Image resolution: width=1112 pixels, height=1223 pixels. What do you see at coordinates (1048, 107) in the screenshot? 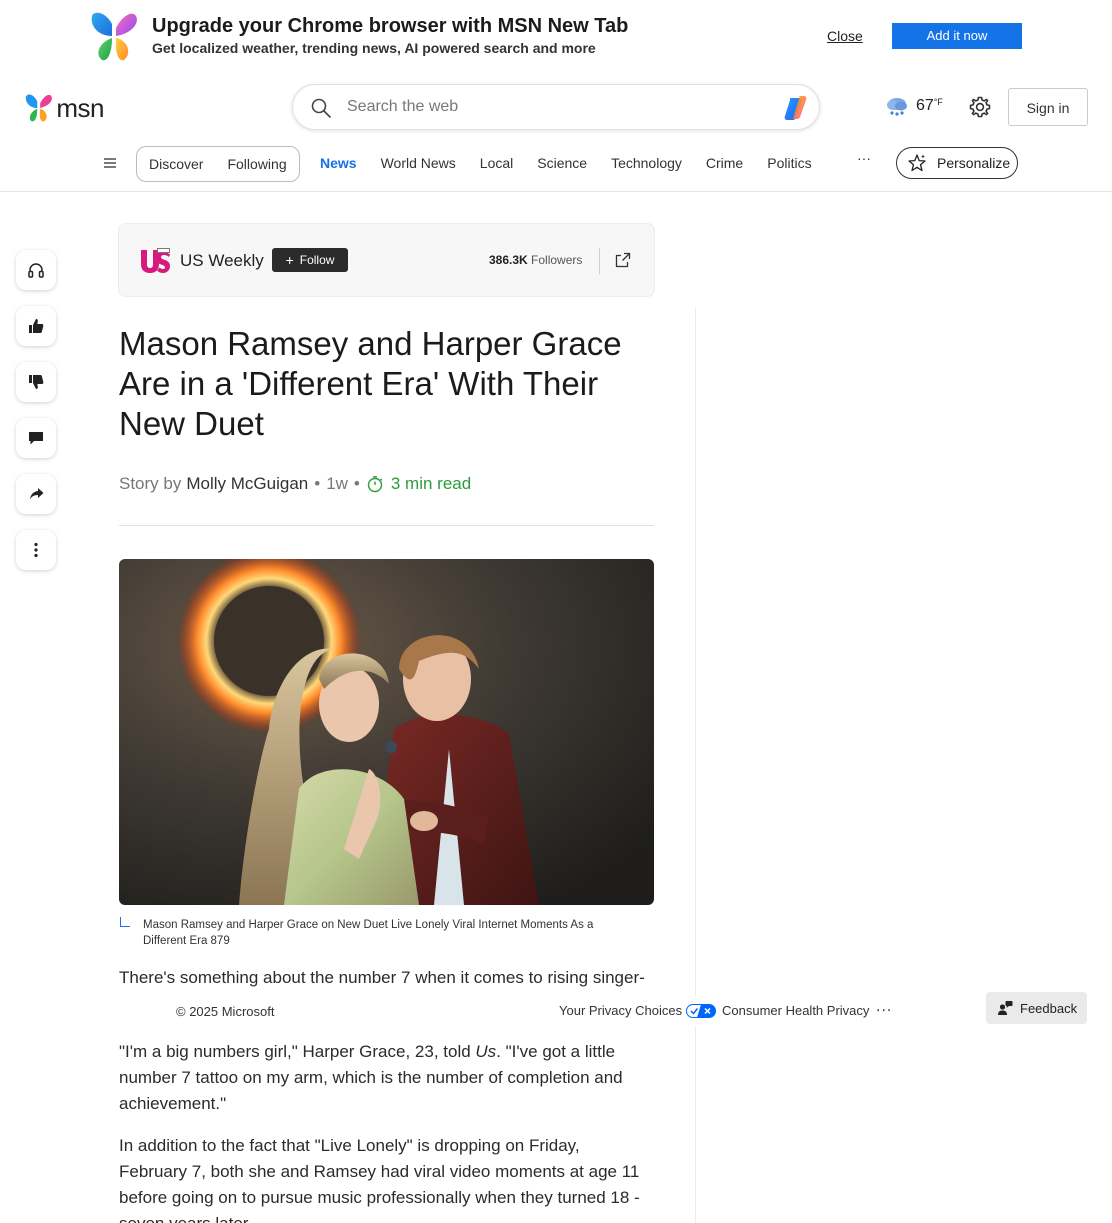
I see `sign-in-button: Sign in` at bounding box center [1048, 107].